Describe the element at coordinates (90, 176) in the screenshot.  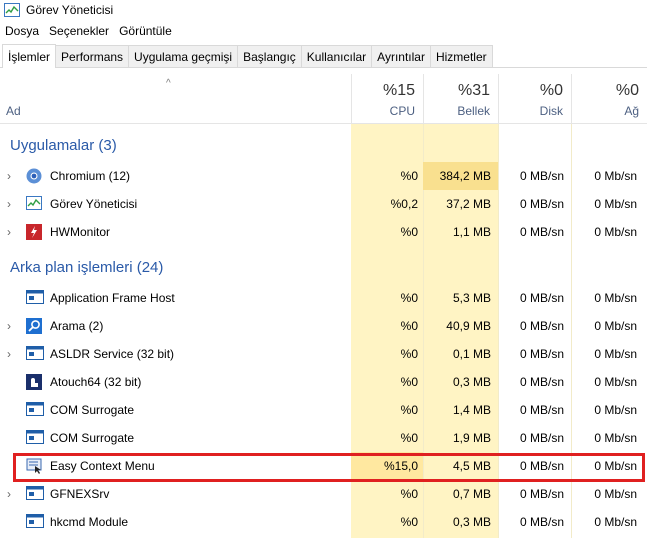
I see `process-name: Chromium (12)` at that location.